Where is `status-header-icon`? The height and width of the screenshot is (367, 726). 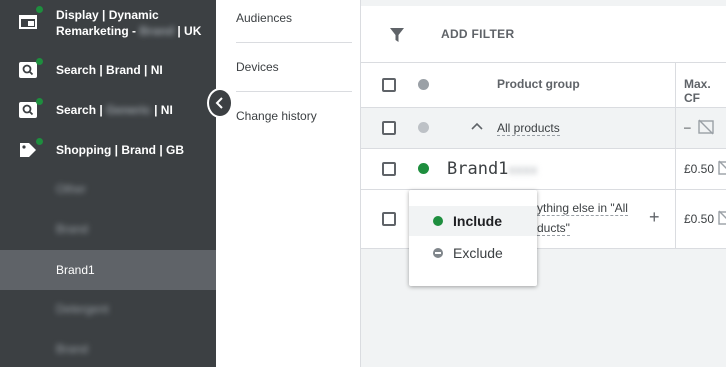
status-header-icon is located at coordinates (423, 84).